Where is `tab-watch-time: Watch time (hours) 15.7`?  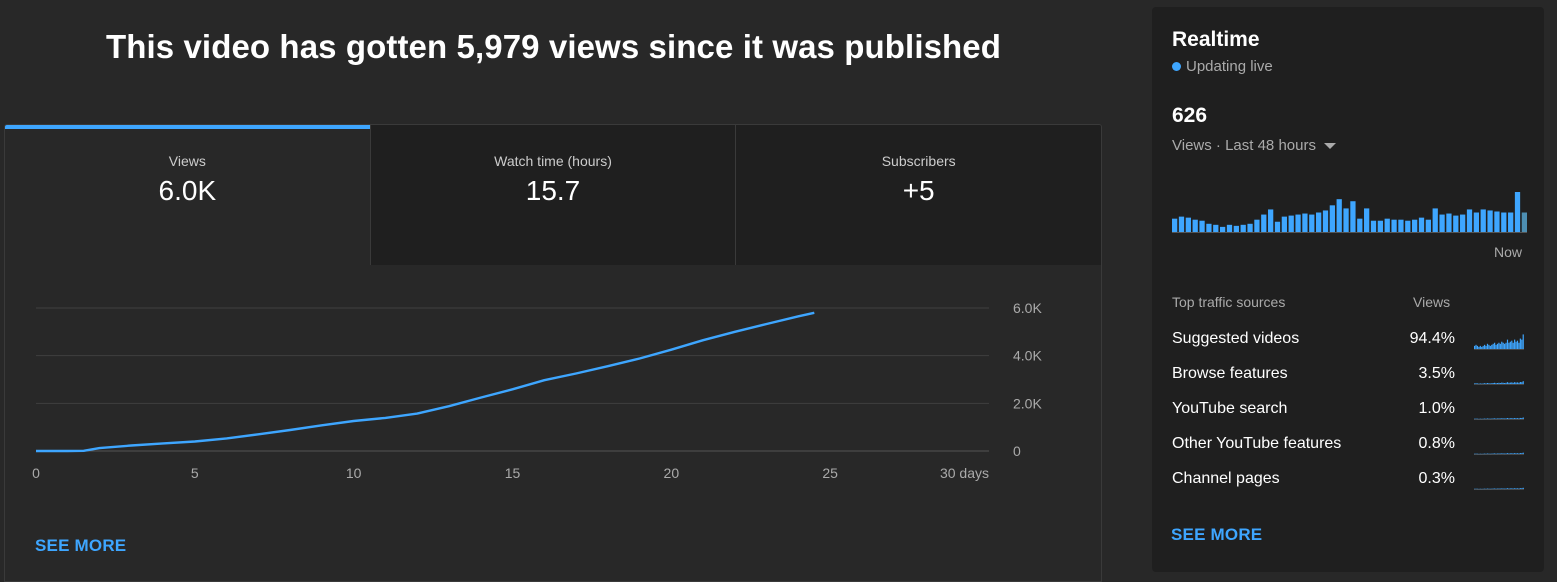 tab-watch-time: Watch time (hours) 15.7 is located at coordinates (552, 195).